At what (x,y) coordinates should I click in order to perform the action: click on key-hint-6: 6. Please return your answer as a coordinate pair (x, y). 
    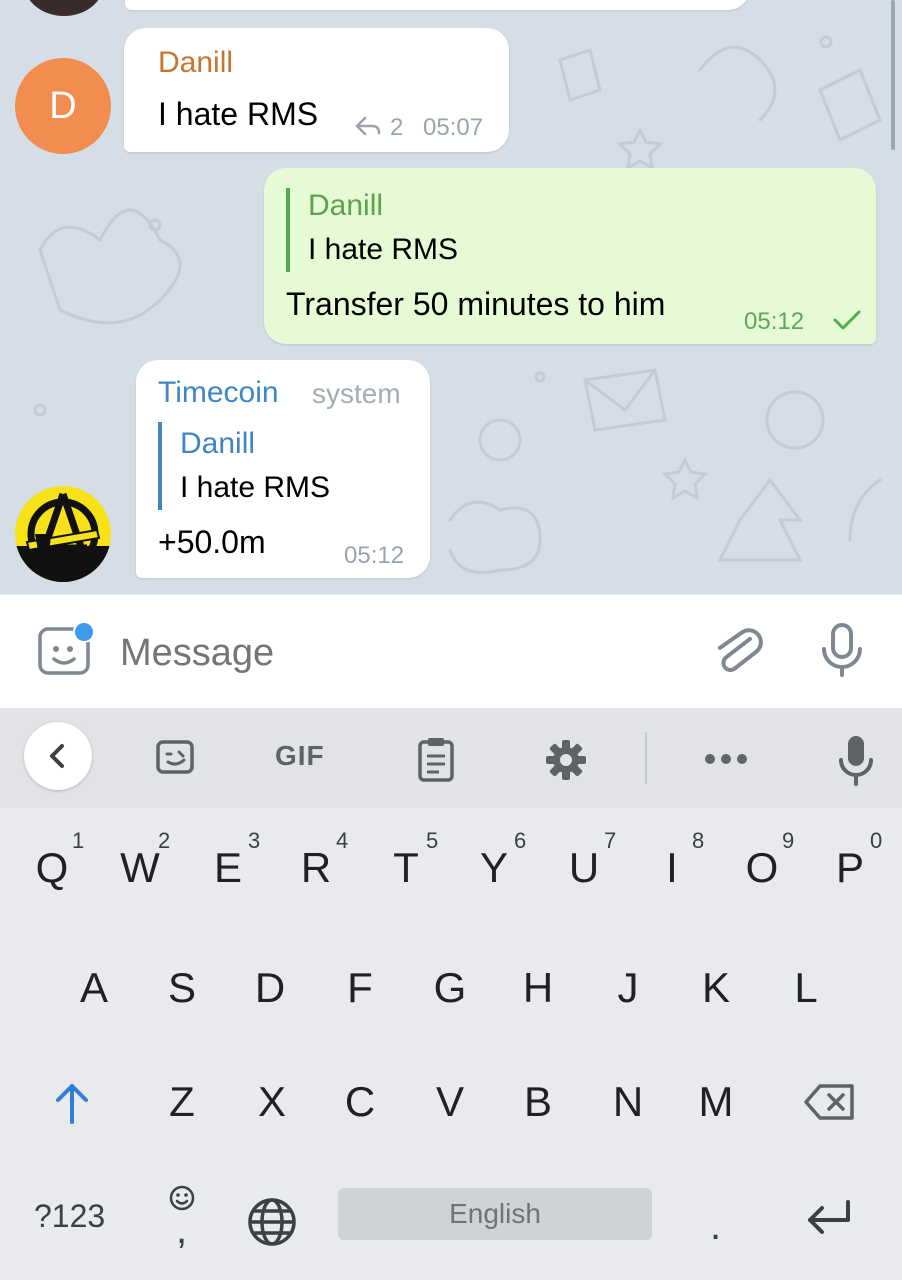
    Looking at the image, I should click on (520, 840).